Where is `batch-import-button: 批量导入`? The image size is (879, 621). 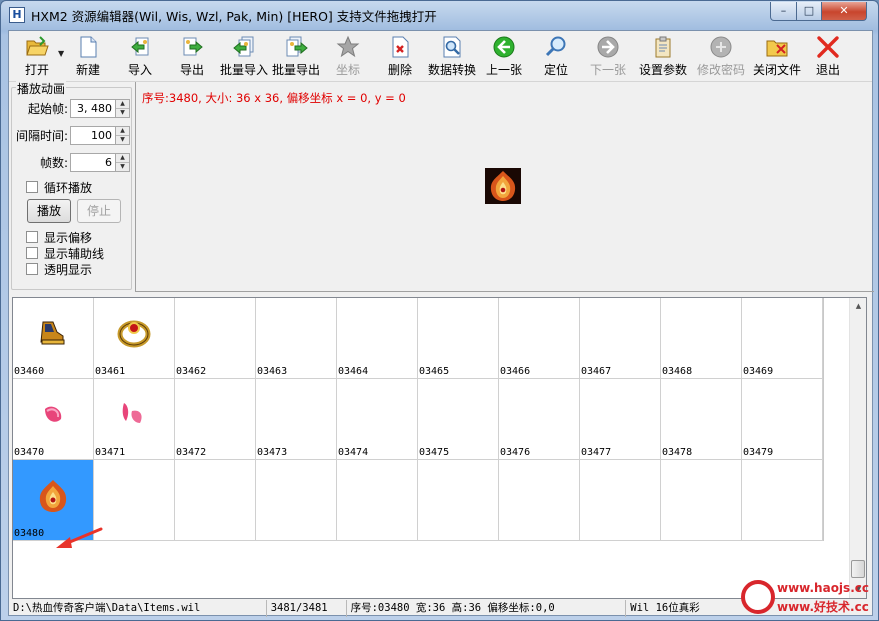
batch-import-button: 批量导入 is located at coordinates (244, 55).